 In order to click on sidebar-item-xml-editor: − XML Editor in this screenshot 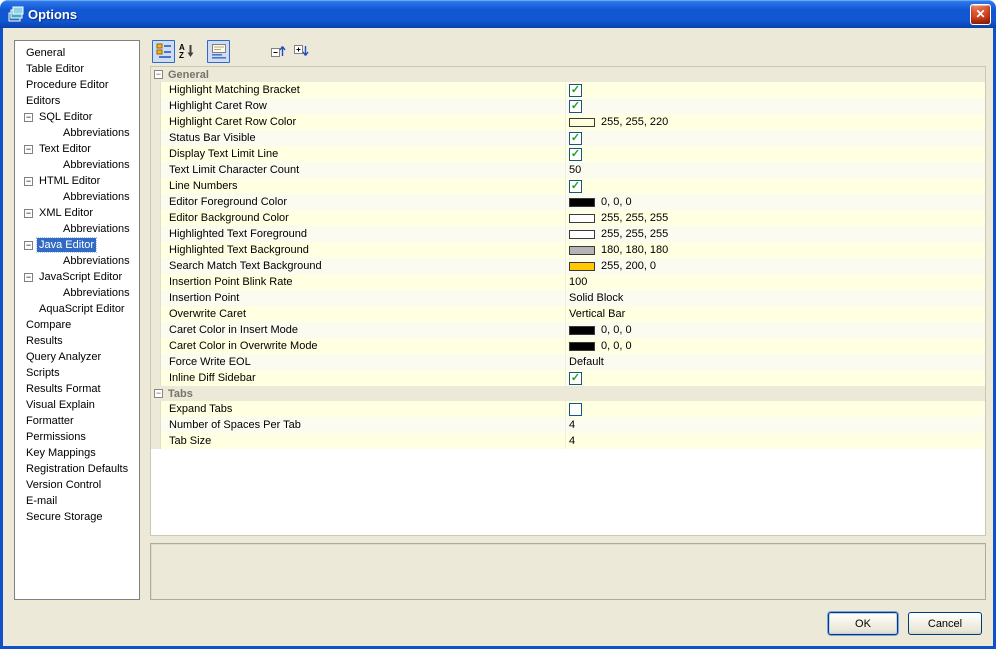, I will do `click(77, 213)`.